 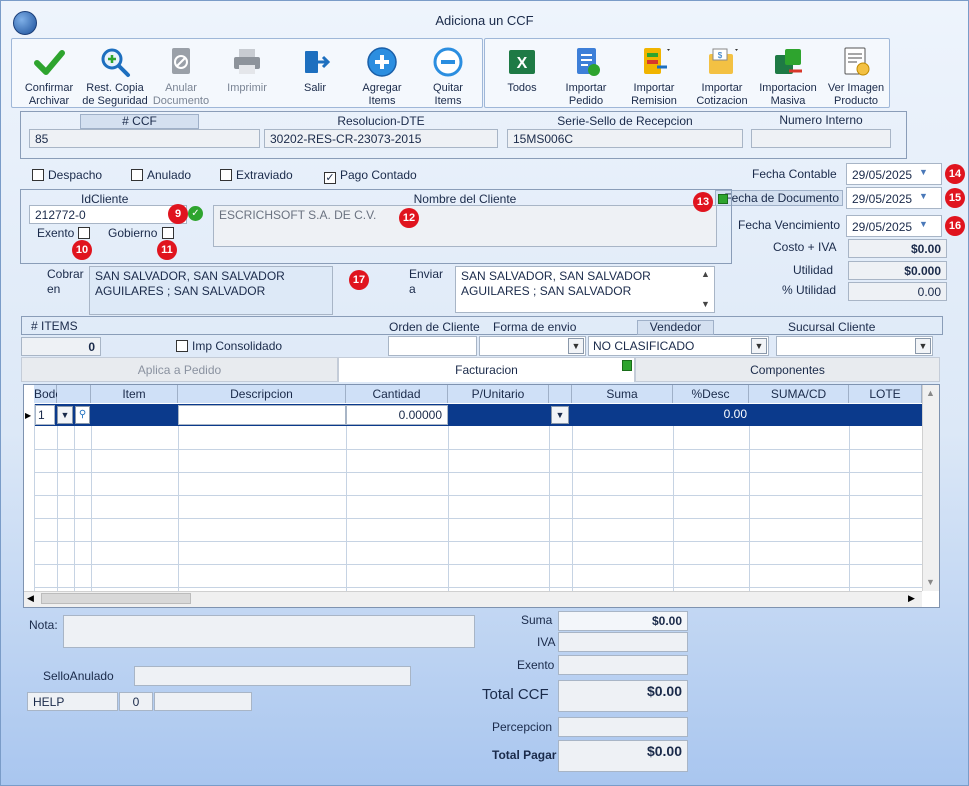 What do you see at coordinates (522, 727) in the screenshot?
I see `percepcion-label: Percepcion` at bounding box center [522, 727].